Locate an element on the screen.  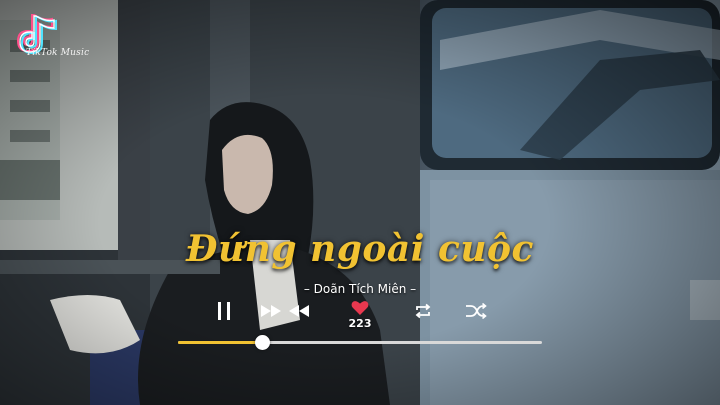
progress-knob is located at coordinates (262, 342).